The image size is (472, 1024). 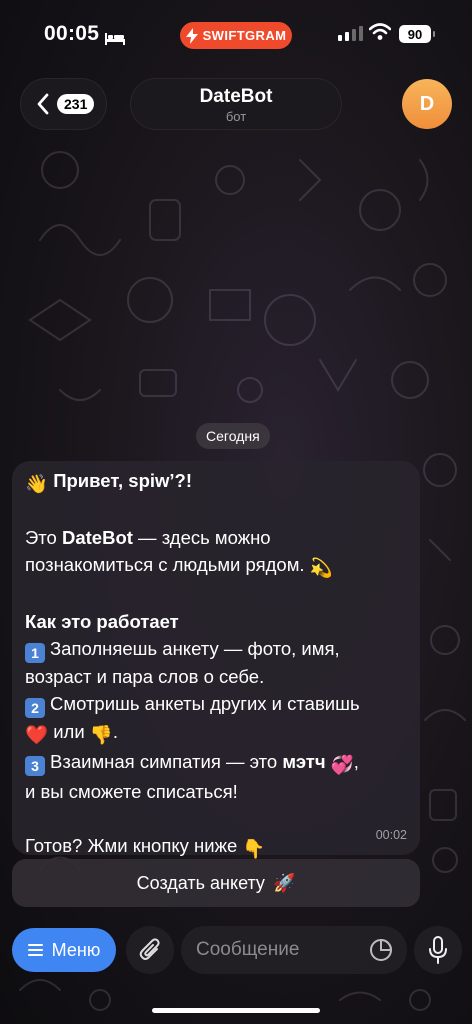 I want to click on swiftgram-badge: SWIFTGRAM, so click(x=236, y=35).